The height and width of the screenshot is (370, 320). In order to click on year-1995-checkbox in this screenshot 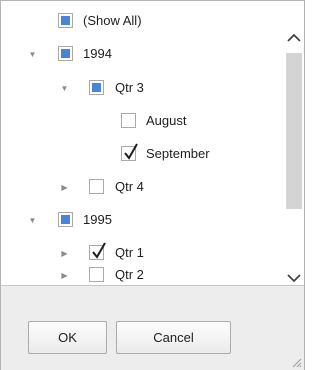, I will do `click(65, 219)`.